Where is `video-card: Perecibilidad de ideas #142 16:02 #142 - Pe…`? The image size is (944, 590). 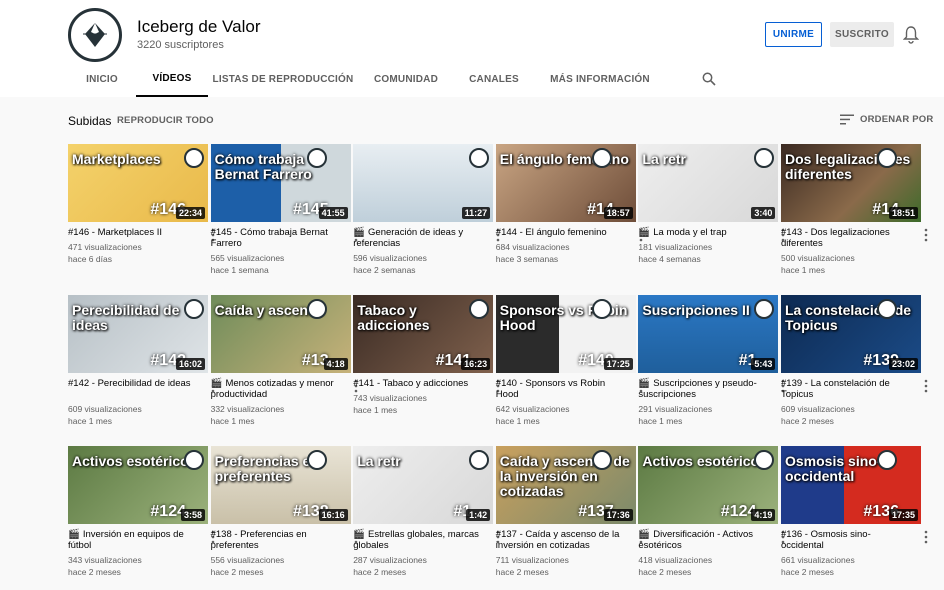
video-card: Perecibilidad de ideas #142 16:02 #142 - Pe… is located at coordinates (141, 365).